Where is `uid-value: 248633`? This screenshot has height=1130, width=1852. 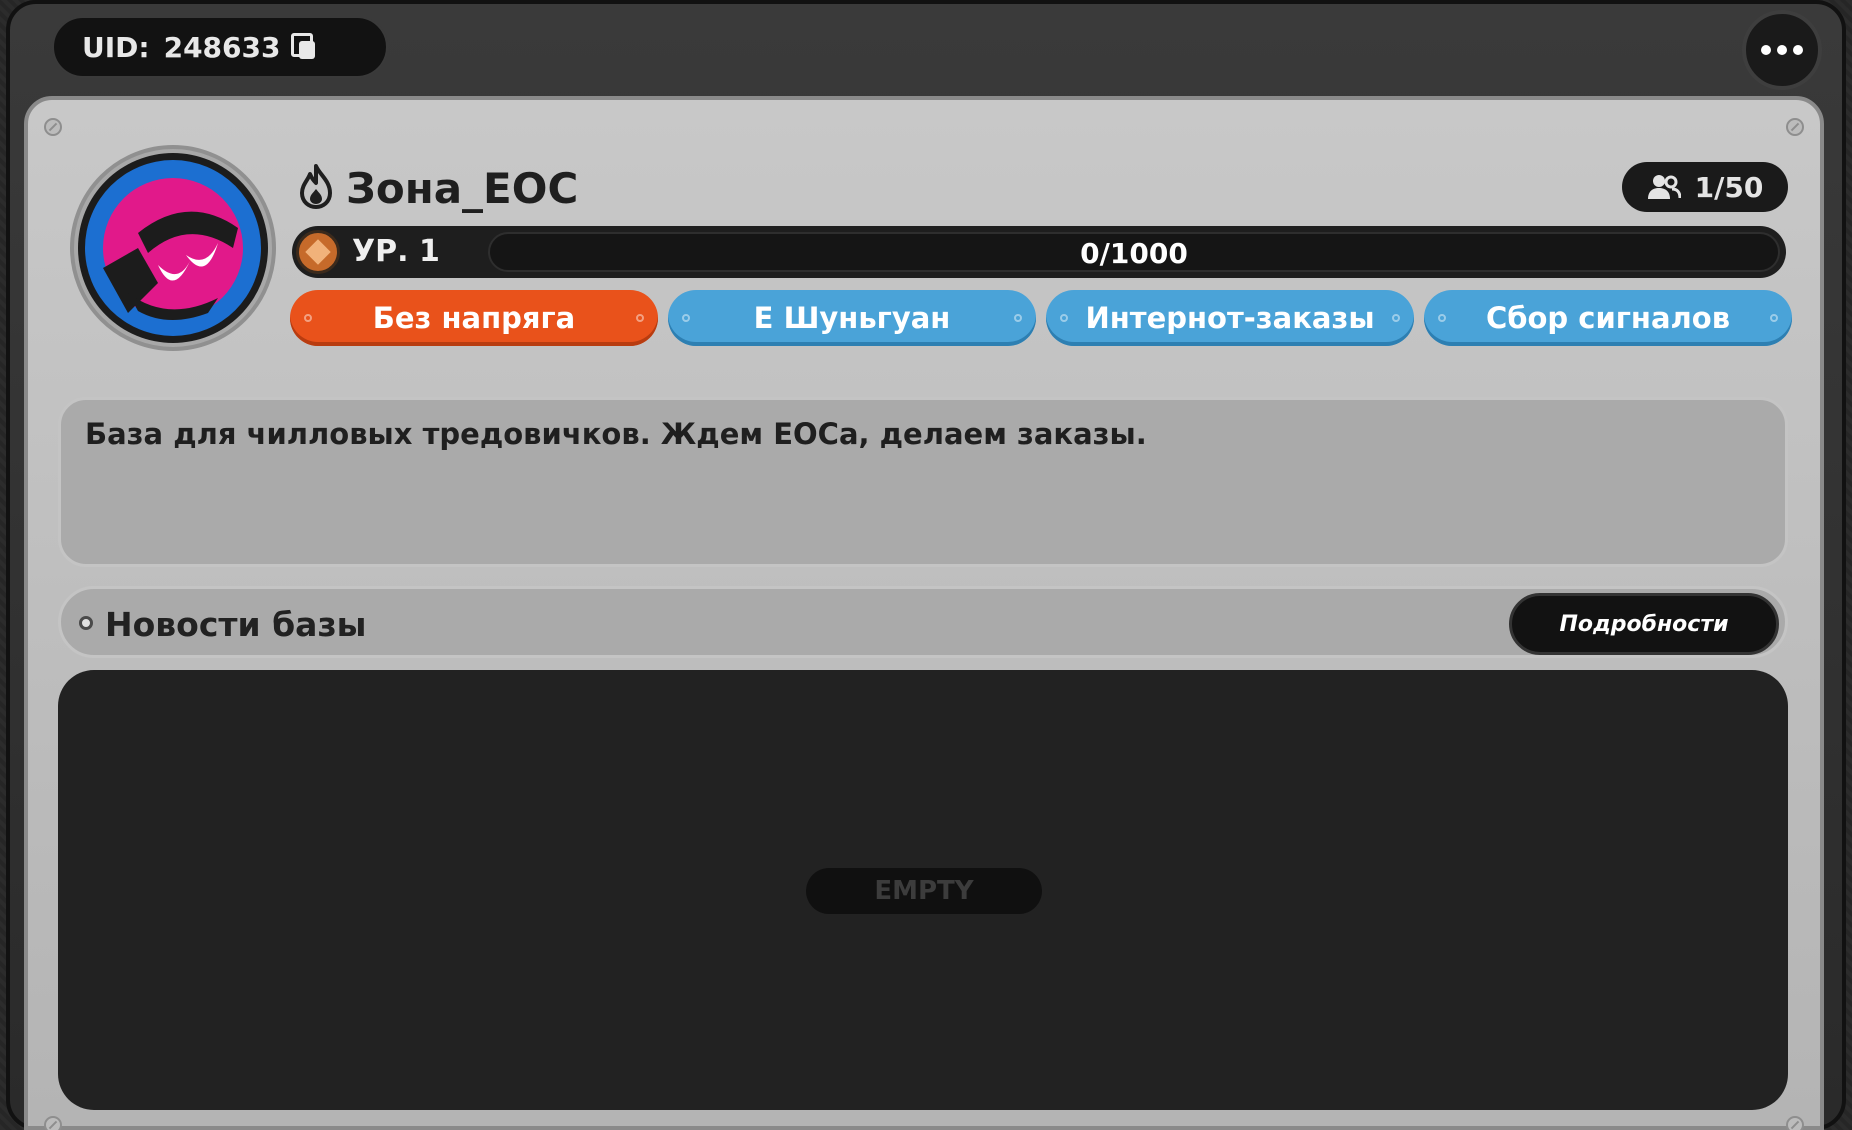
uid-value: 248633 is located at coordinates (222, 47).